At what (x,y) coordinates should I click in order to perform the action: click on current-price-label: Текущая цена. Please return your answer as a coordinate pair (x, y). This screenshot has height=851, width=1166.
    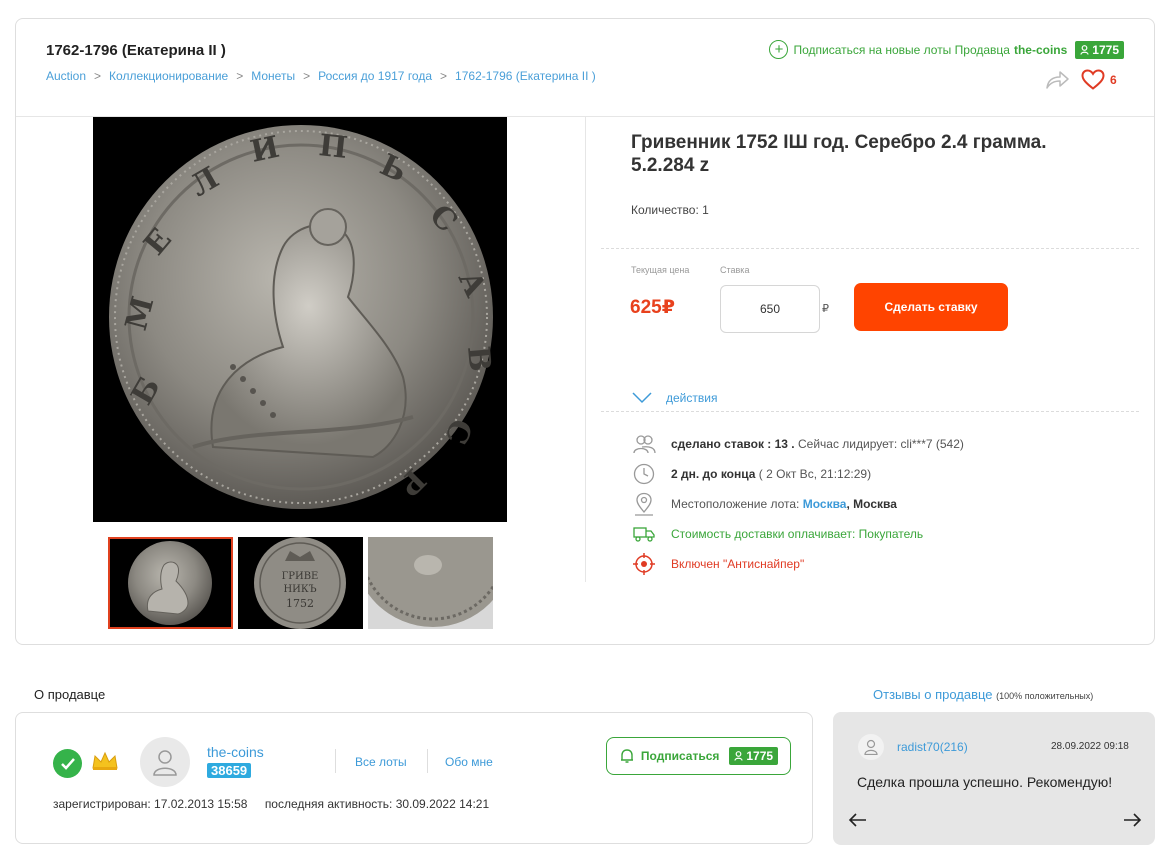
    Looking at the image, I should click on (660, 270).